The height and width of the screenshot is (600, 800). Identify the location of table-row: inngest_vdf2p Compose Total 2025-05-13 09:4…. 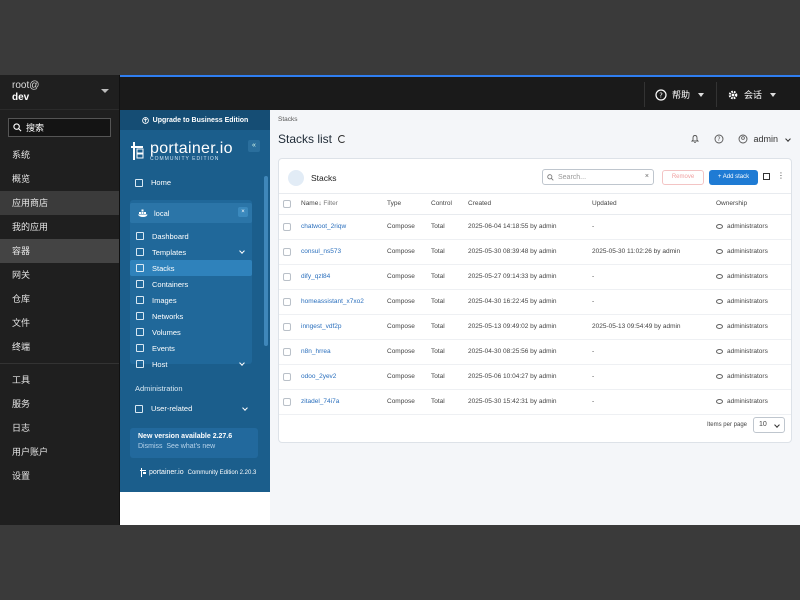
(535, 327).